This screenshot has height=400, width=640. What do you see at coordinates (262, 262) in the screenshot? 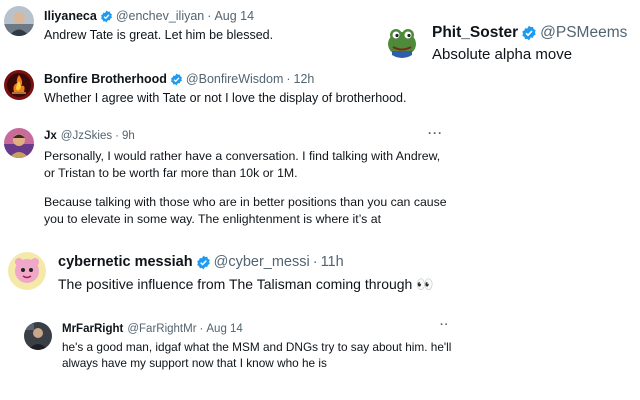
I see `author-handle: @cyber_messi` at bounding box center [262, 262].